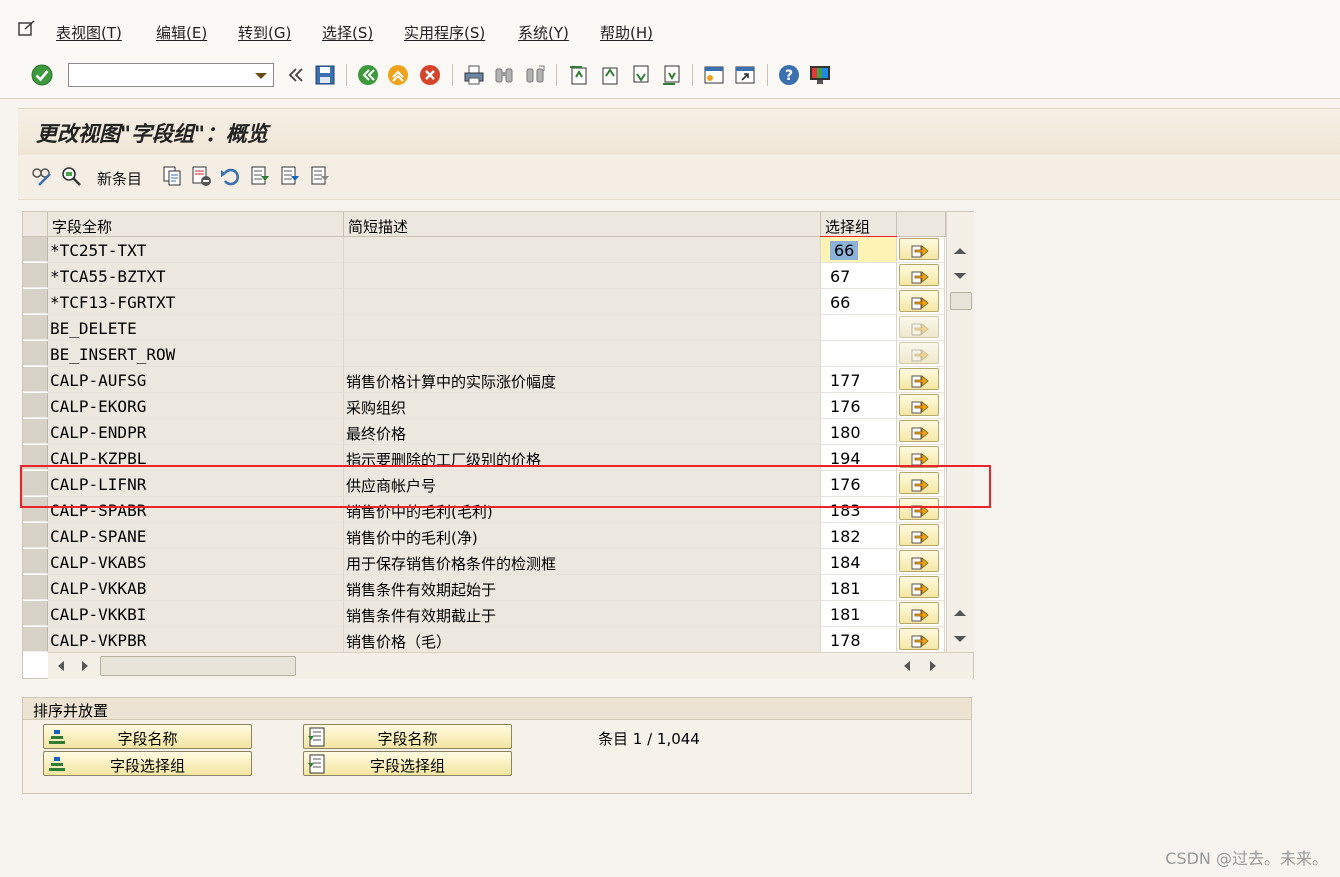 The image size is (1340, 877). Describe the element at coordinates (147, 763) in the screenshot. I see `sort-ascending-selection-group-button: 字段选择组` at that location.